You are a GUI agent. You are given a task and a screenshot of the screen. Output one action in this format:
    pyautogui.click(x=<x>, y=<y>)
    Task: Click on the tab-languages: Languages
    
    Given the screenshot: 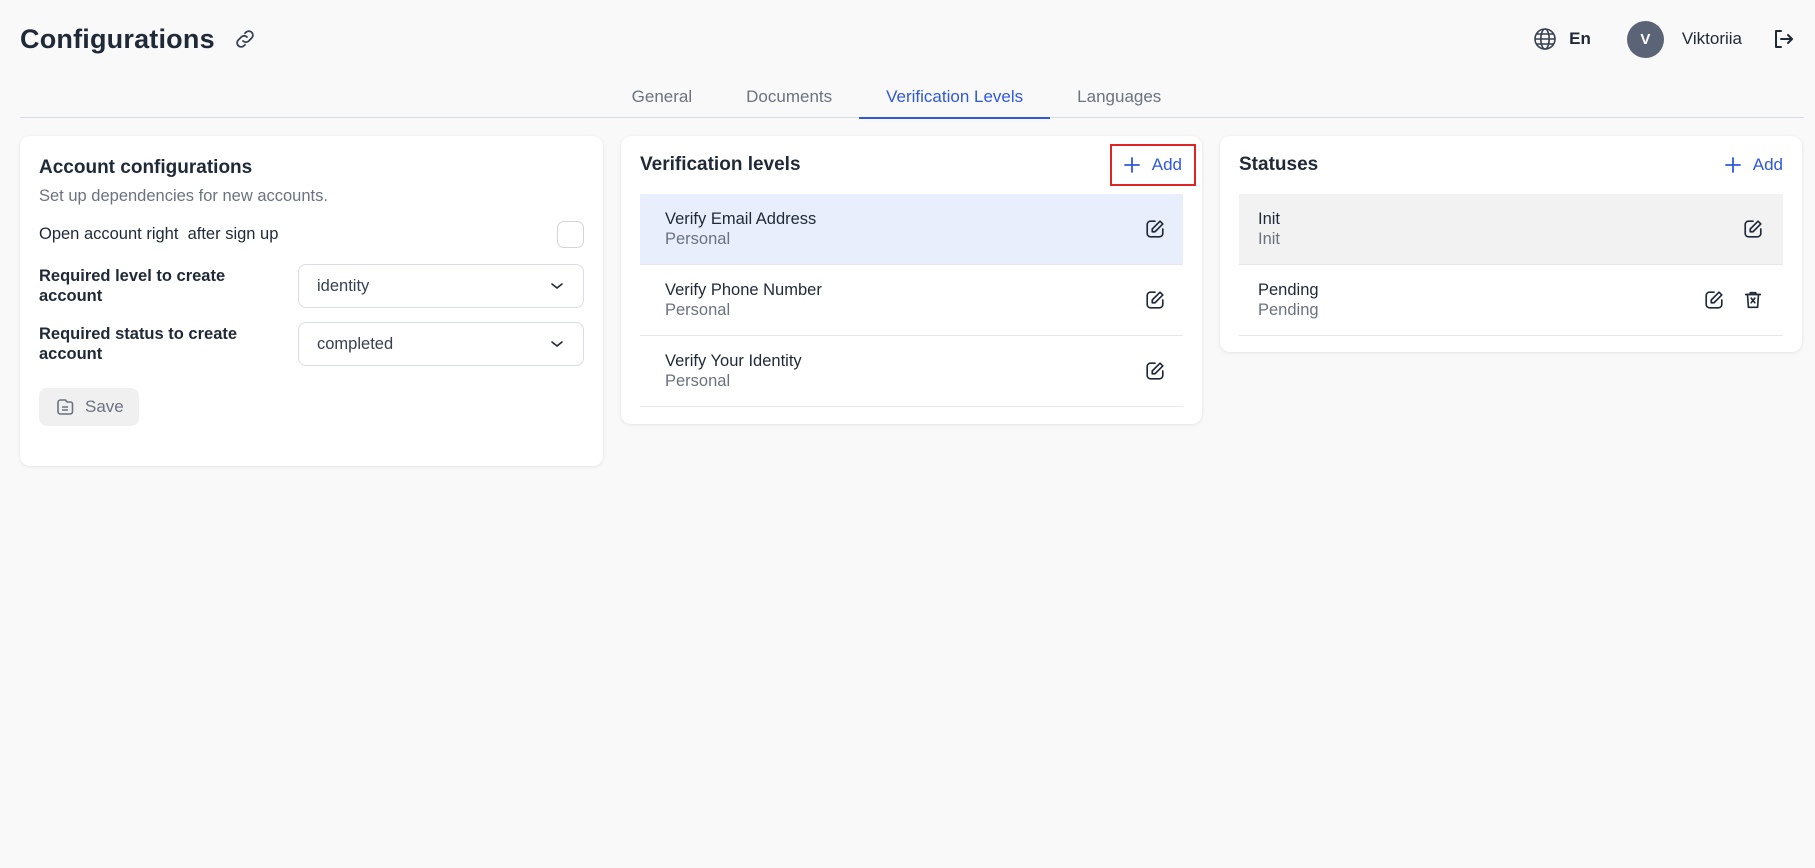 What is the action you would take?
    pyautogui.click(x=1119, y=98)
    